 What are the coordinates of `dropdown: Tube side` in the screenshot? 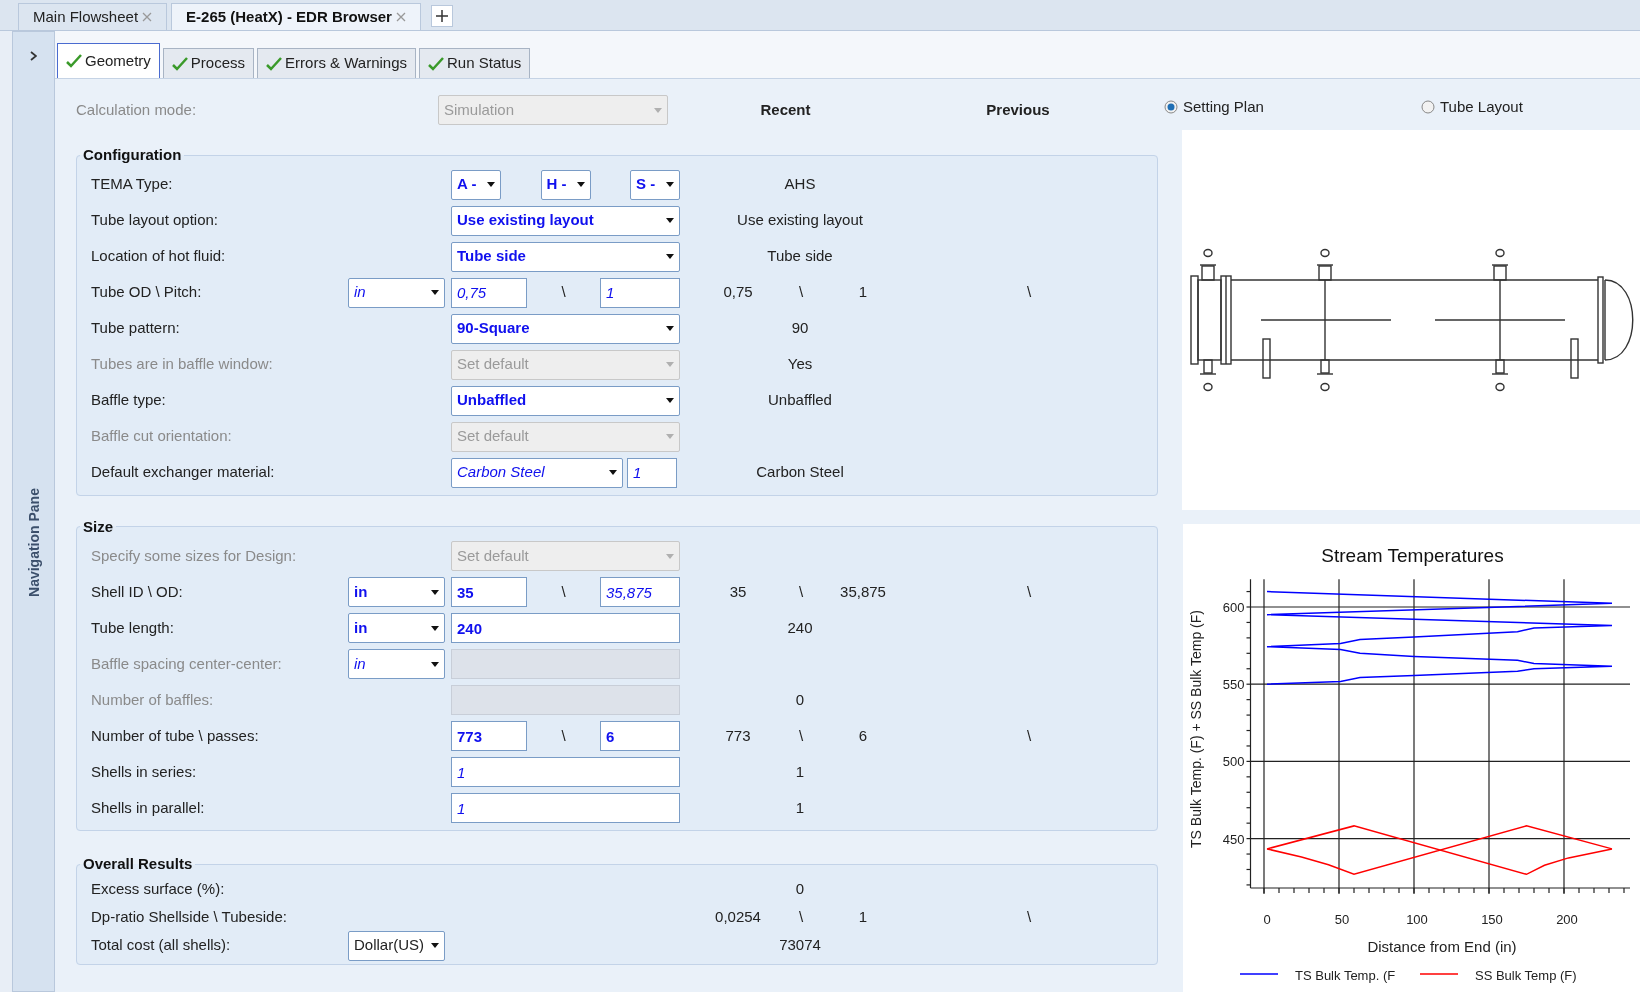 It's located at (565, 256).